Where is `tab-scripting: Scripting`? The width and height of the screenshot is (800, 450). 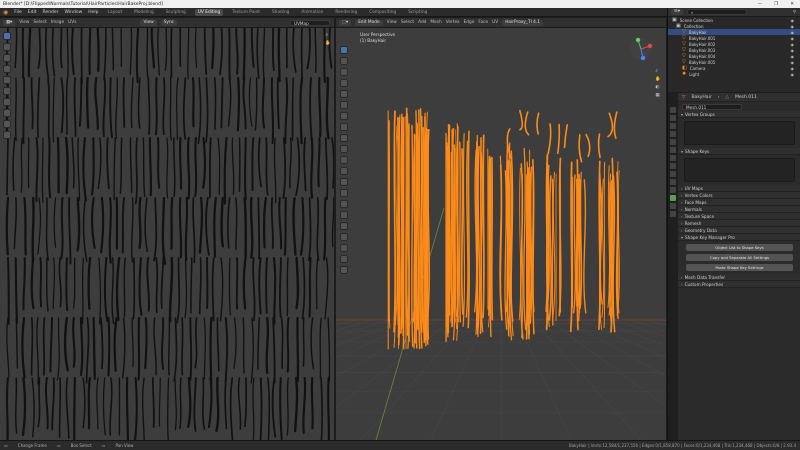 tab-scripting: Scripting is located at coordinates (417, 12).